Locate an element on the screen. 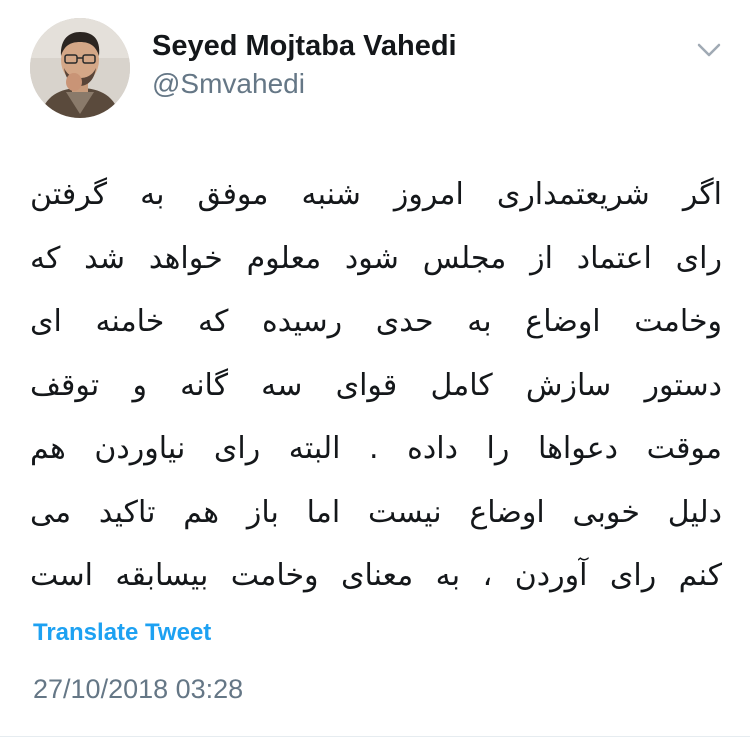 This screenshot has width=750, height=745. chevron-down-icon is located at coordinates (709, 50).